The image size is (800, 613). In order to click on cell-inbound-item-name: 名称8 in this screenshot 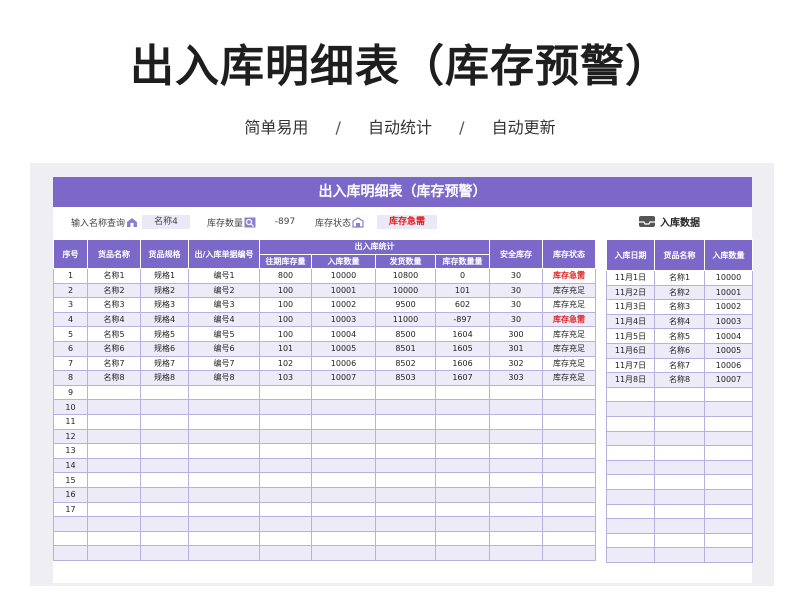, I will do `click(679, 380)`.